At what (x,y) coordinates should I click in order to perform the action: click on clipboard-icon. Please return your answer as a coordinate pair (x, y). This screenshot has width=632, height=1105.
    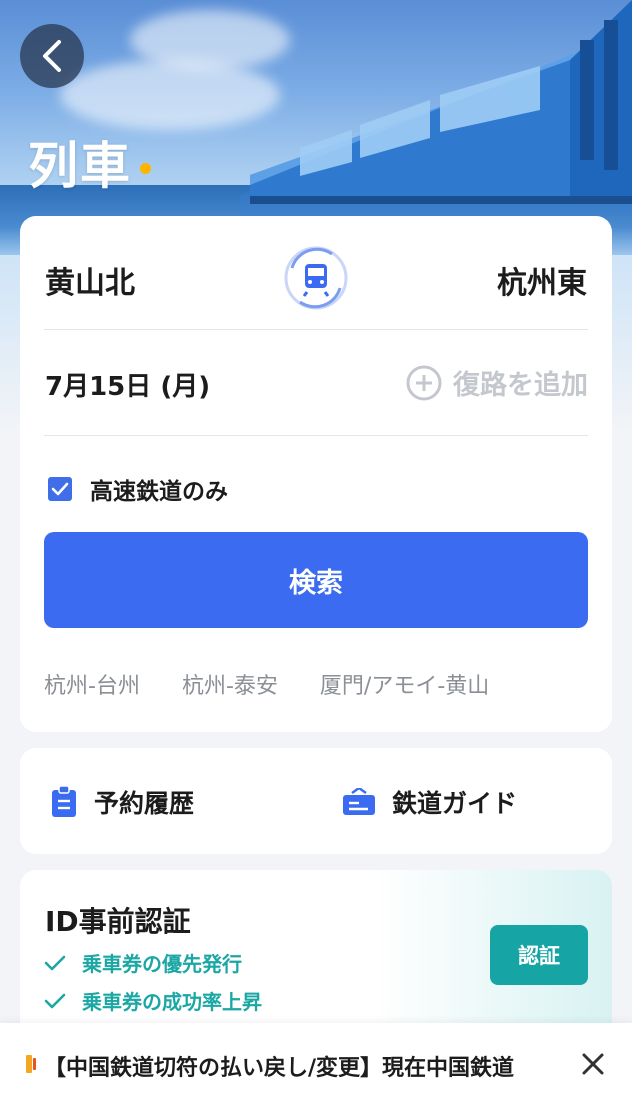
    Looking at the image, I should click on (64, 801).